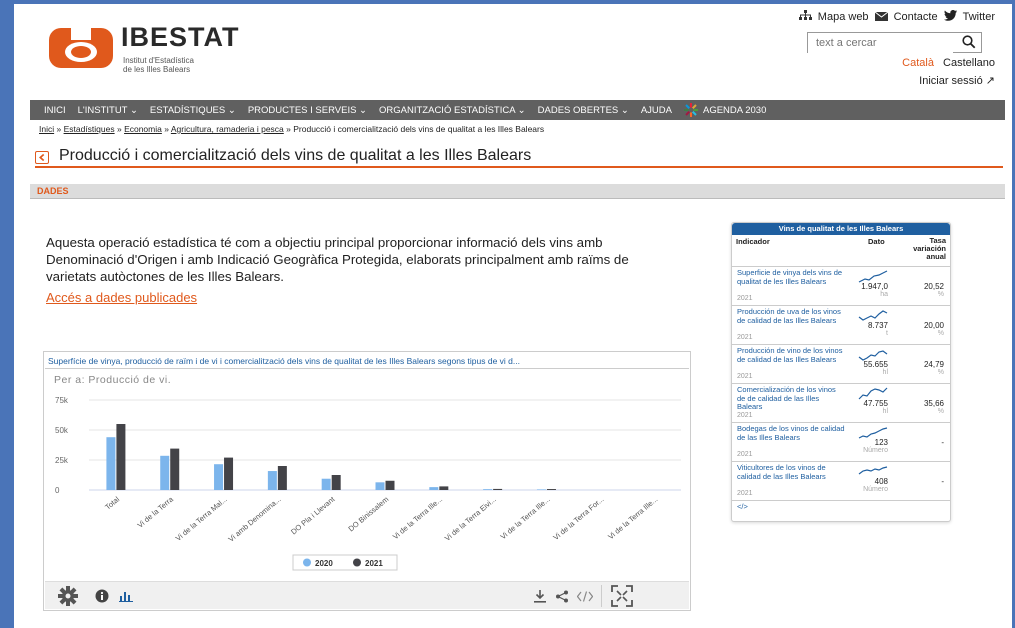 The height and width of the screenshot is (628, 1015). What do you see at coordinates (933, 364) in the screenshot?
I see `indicator-rate: 24,79` at bounding box center [933, 364].